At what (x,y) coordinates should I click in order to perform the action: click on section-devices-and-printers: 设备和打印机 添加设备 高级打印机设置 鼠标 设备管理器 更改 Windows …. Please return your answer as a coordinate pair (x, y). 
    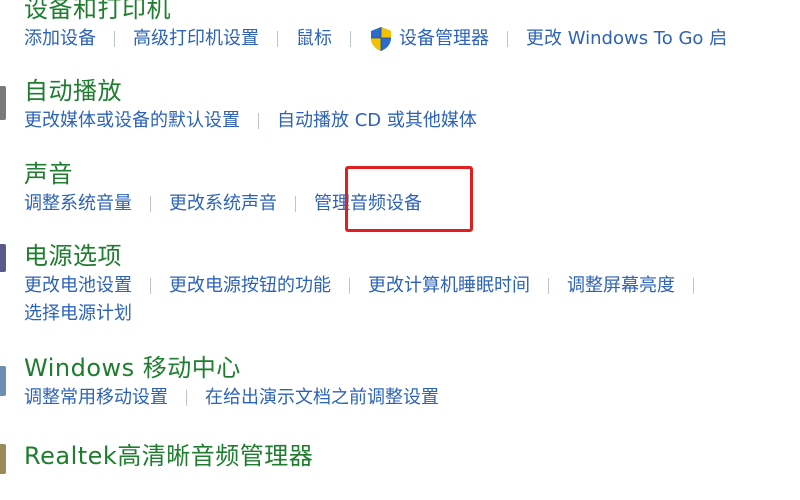
    Looking at the image, I should click on (412, 26).